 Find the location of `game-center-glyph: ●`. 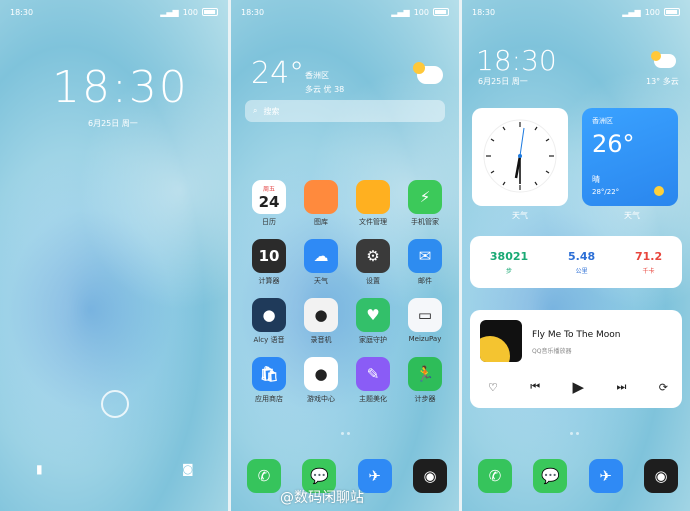

game-center-glyph: ● is located at coordinates (321, 374).